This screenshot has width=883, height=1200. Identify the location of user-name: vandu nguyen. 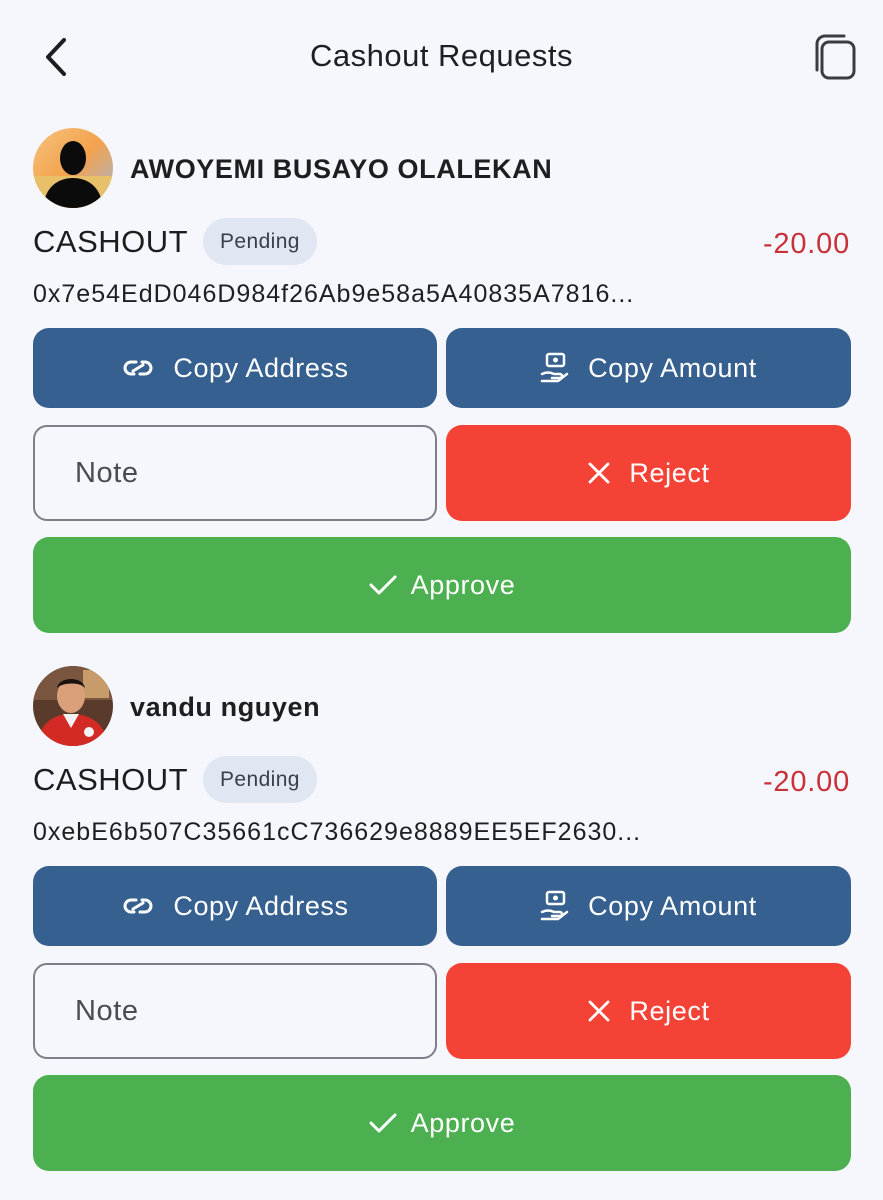
(225, 707).